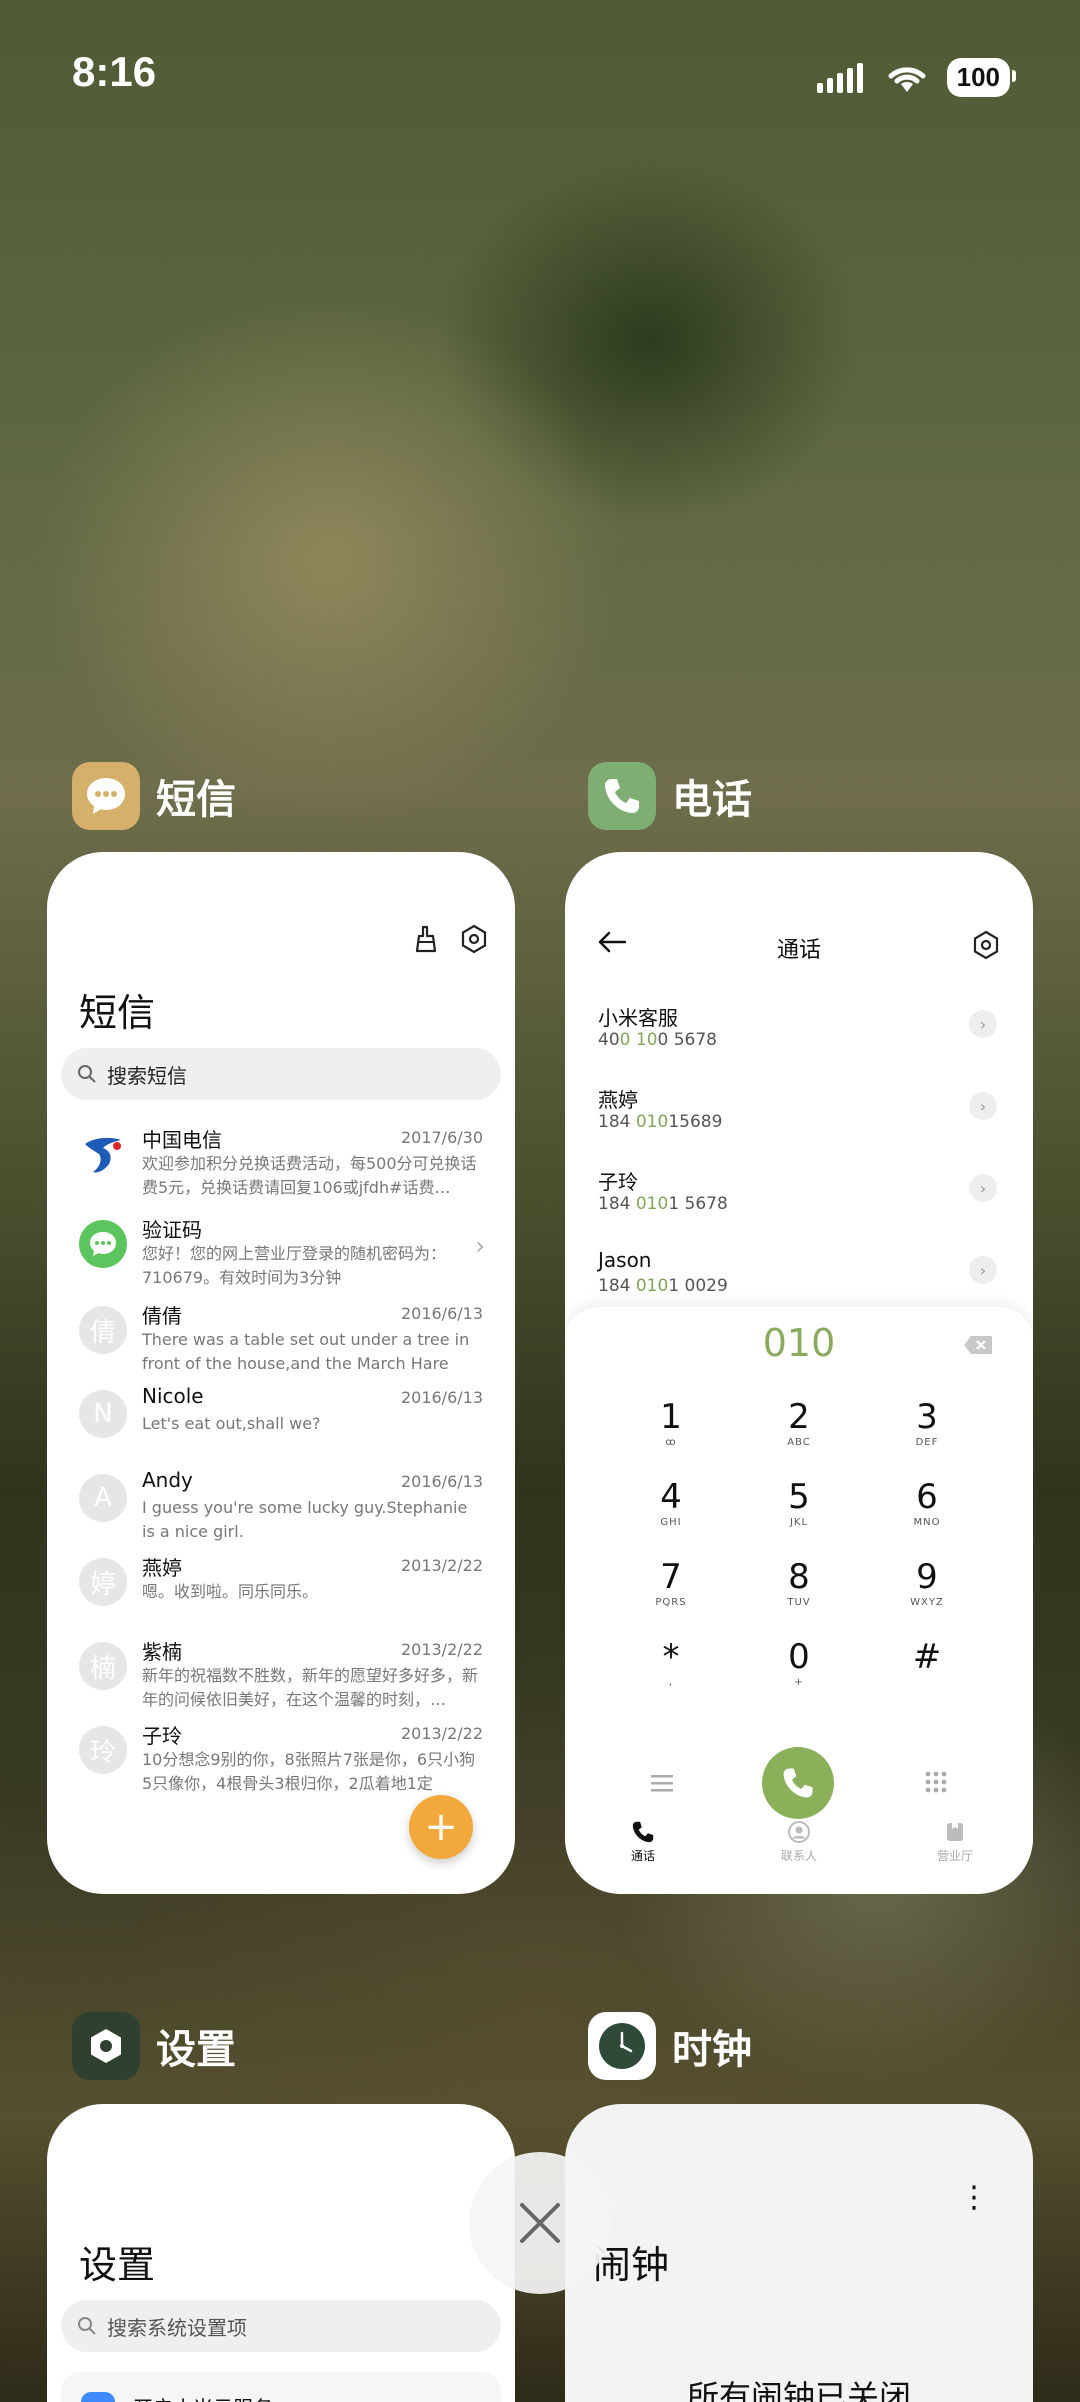 This screenshot has height=2402, width=1080. Describe the element at coordinates (103, 1154) in the screenshot. I see `china-telecom-logo-icon` at that location.